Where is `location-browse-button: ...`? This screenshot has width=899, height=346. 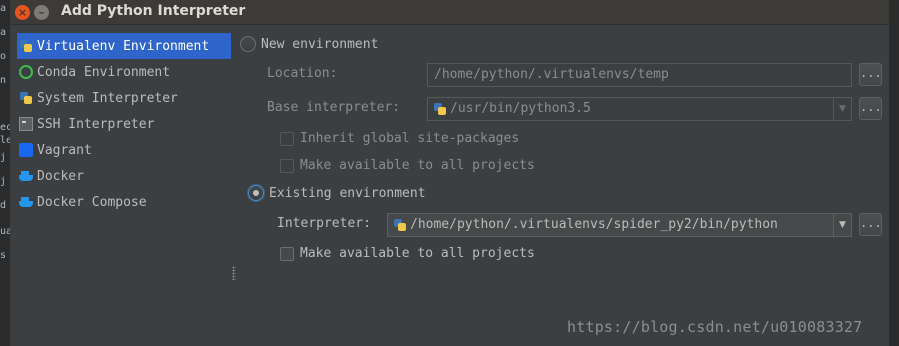
location-browse-button: ... is located at coordinates (870, 74).